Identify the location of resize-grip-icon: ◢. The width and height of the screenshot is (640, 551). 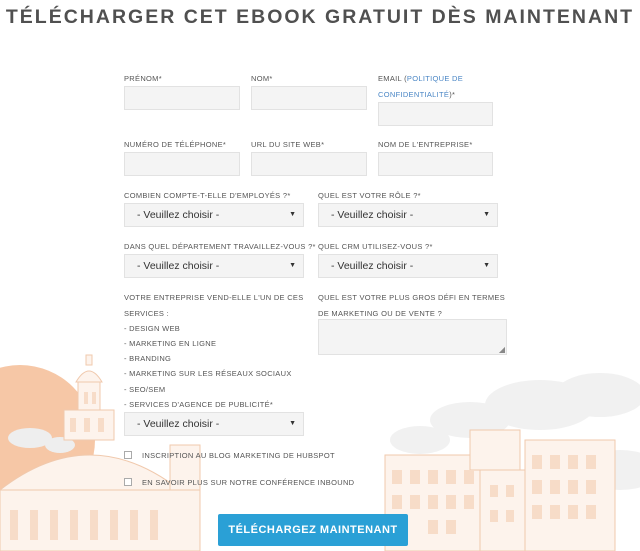
(502, 349).